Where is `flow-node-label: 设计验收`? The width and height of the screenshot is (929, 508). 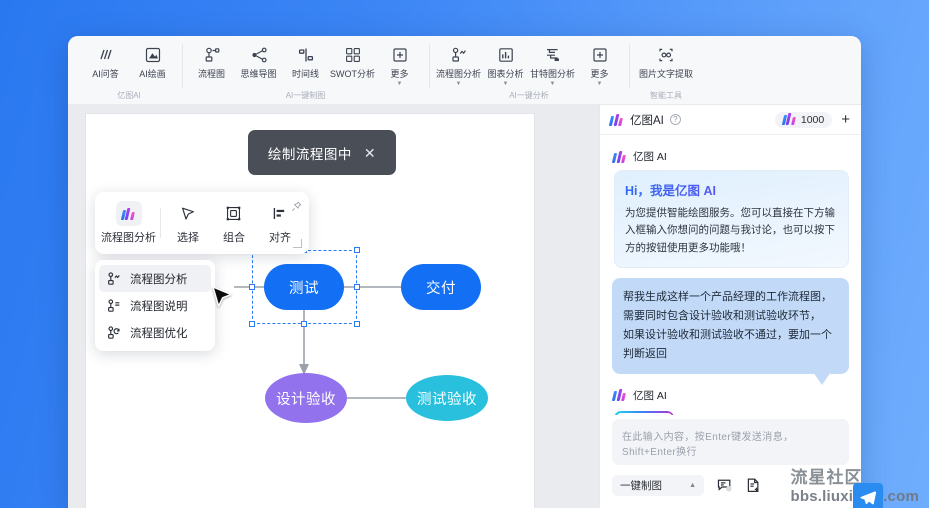
flow-node-label: 设计验收 is located at coordinates (306, 399).